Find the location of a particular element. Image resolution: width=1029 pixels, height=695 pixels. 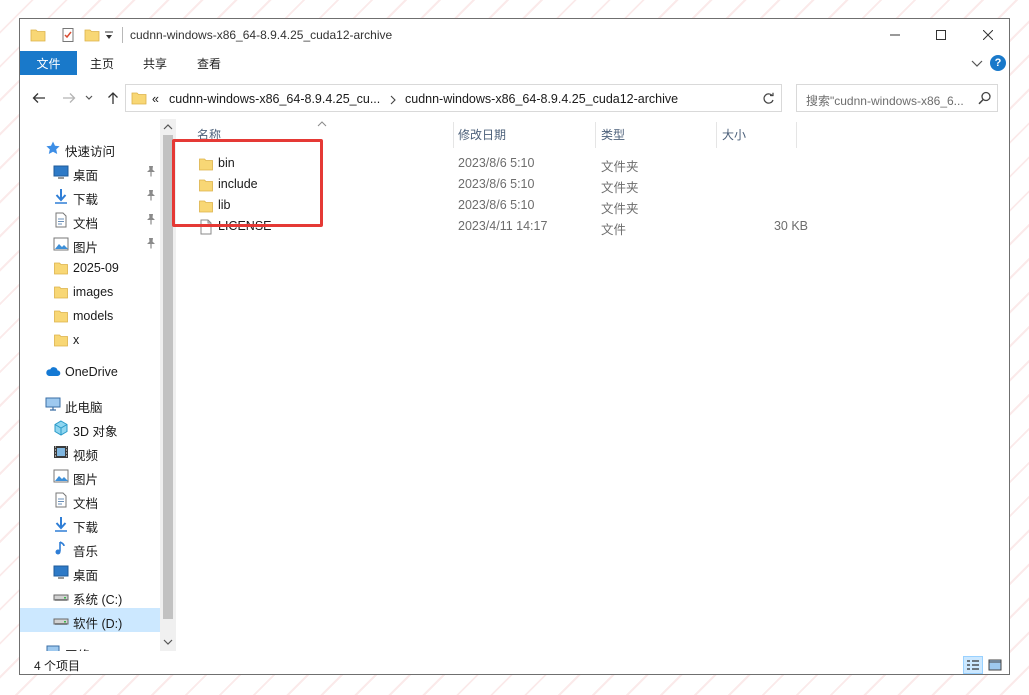

nav-label: 音乐 is located at coordinates (86, 552).